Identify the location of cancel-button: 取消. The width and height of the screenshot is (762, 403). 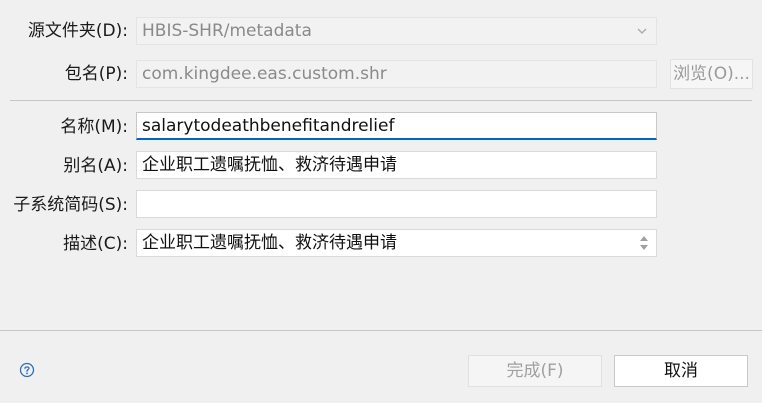
(681, 371).